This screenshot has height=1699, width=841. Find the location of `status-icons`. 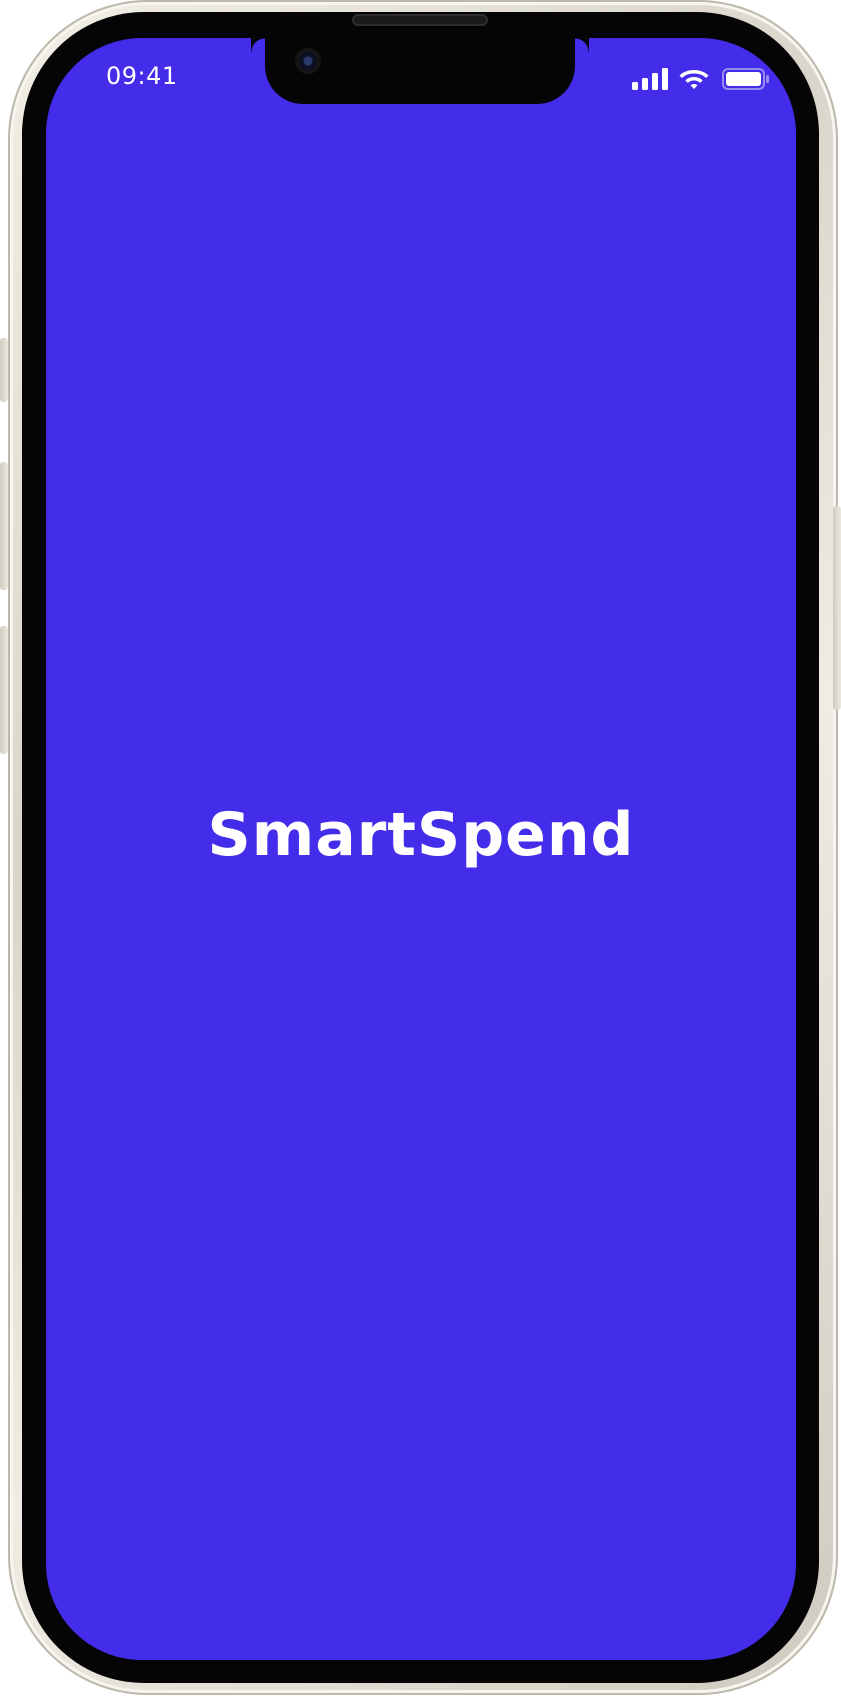

status-icons is located at coordinates (702, 79).